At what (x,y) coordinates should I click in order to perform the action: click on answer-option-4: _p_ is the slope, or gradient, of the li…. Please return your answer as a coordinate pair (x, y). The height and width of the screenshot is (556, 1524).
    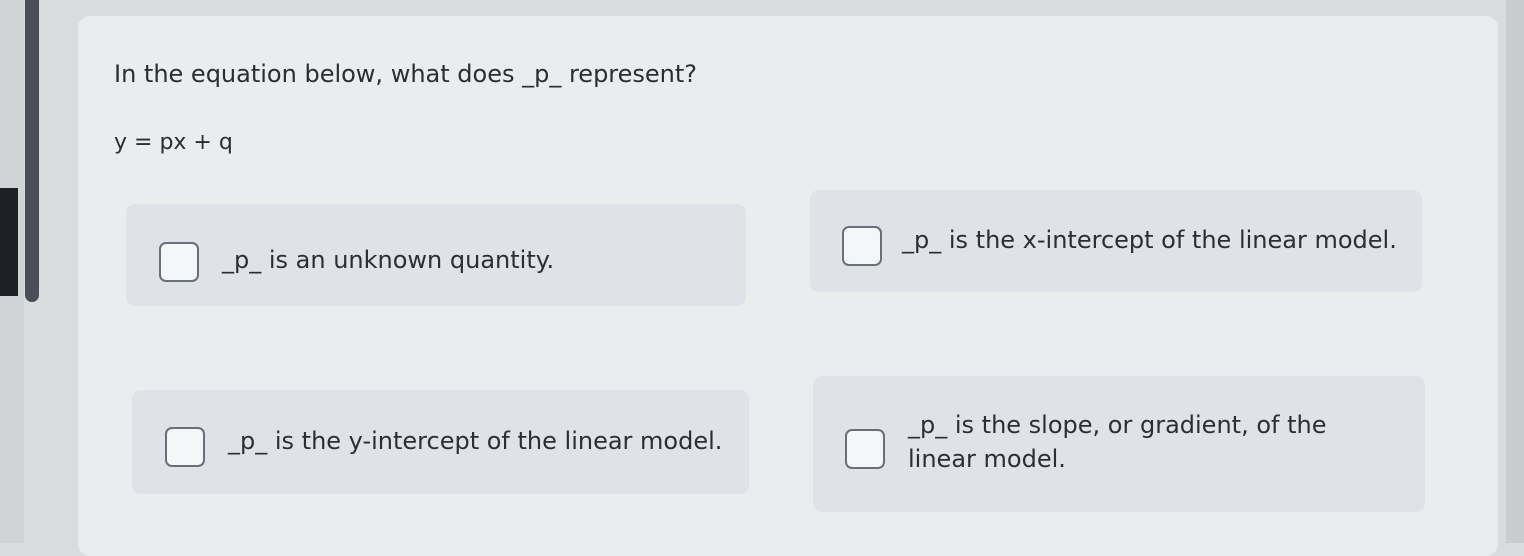
    Looking at the image, I should click on (1119, 444).